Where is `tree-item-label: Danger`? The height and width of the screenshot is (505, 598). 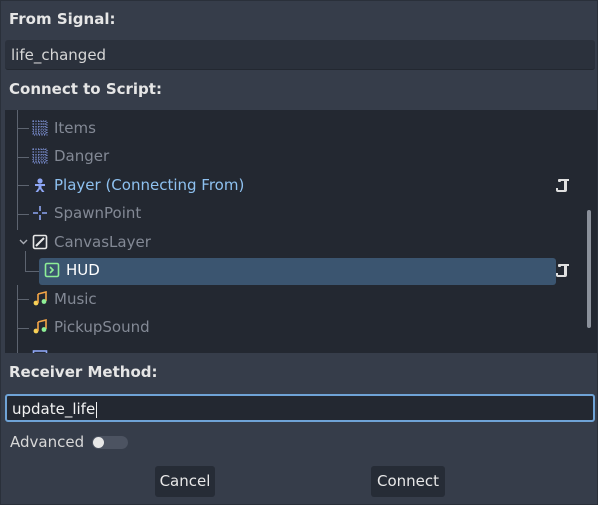 tree-item-label: Danger is located at coordinates (82, 156).